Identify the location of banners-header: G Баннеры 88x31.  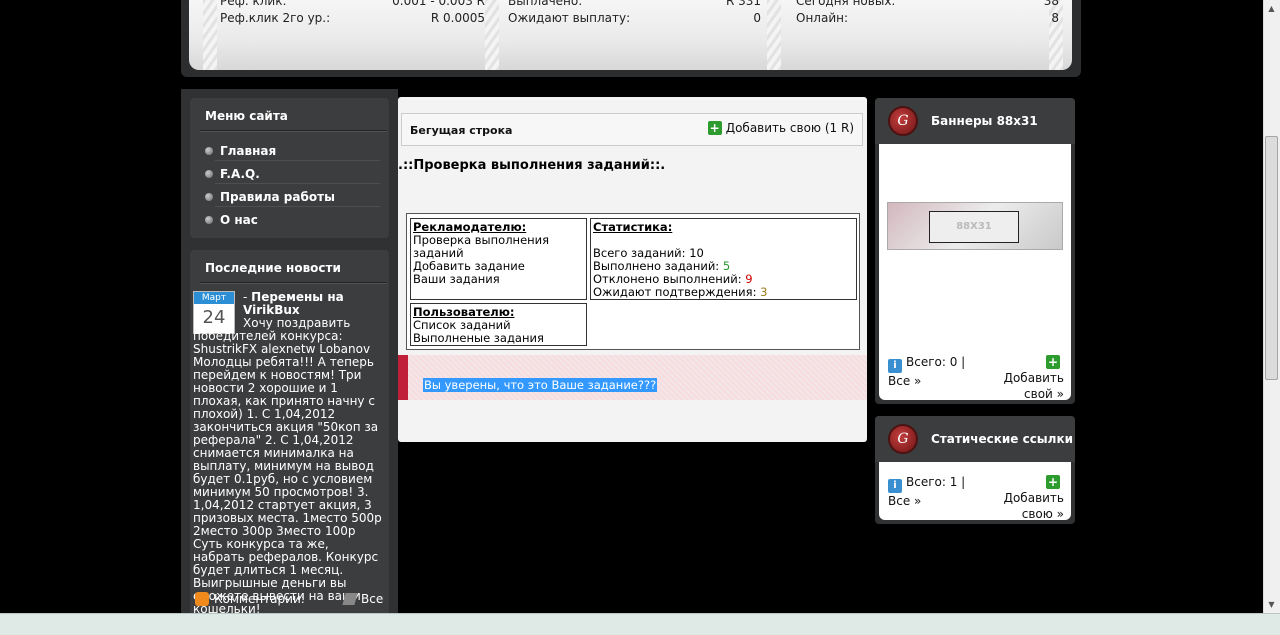
(975, 121).